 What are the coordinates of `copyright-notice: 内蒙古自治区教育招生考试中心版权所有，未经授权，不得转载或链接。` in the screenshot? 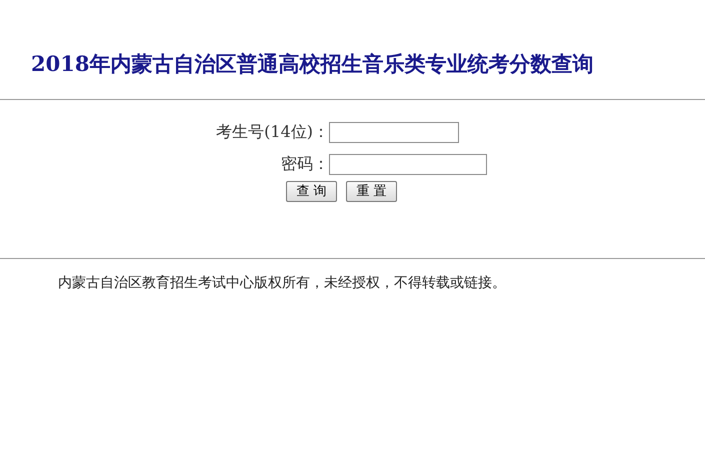 It's located at (282, 283).